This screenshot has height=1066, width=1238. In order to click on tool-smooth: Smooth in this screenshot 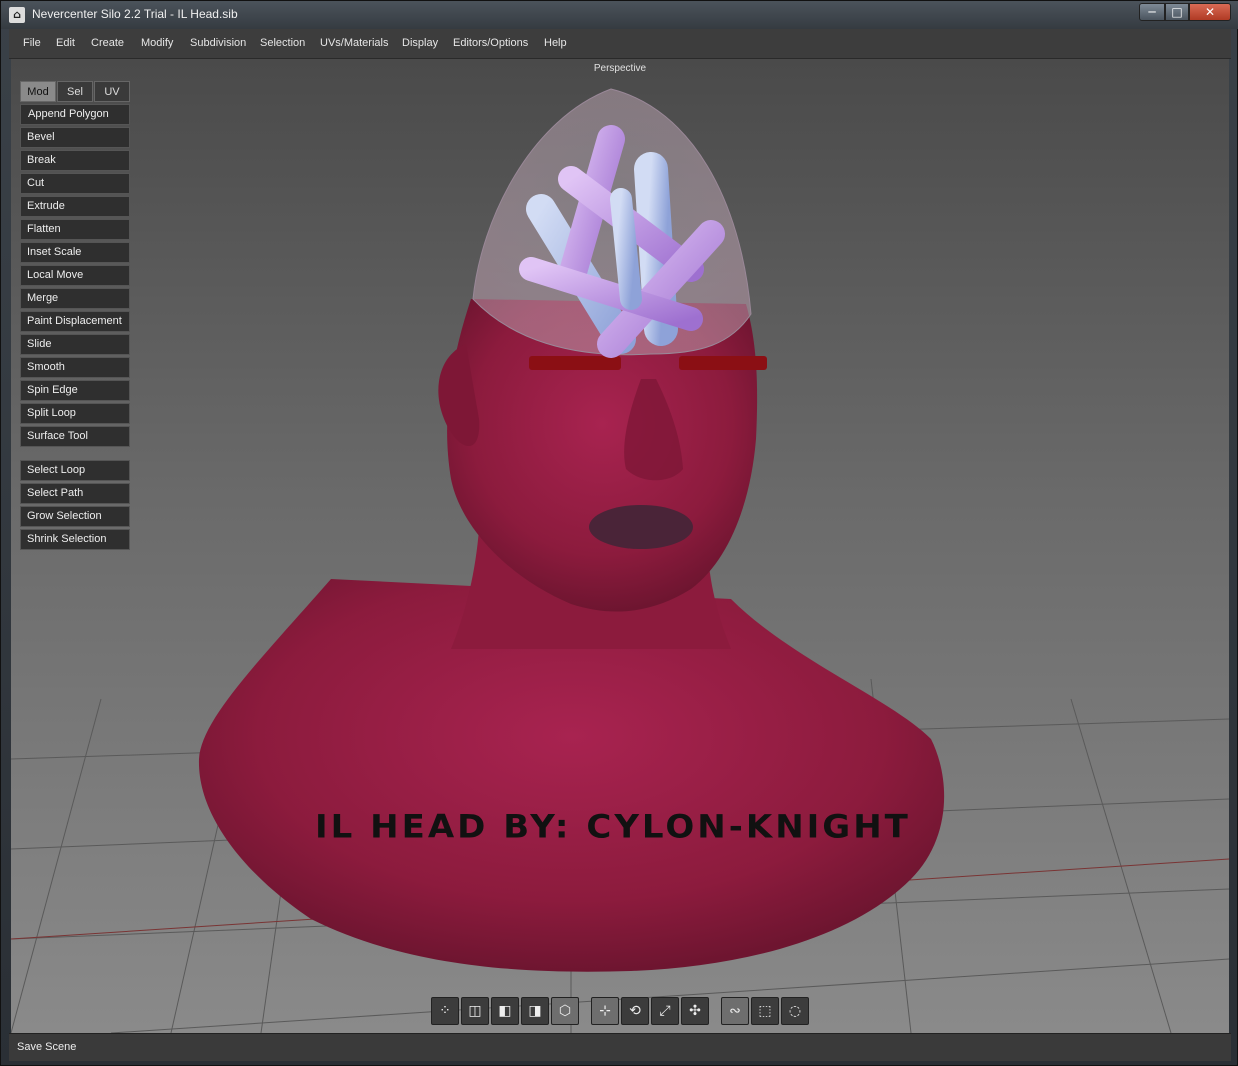, I will do `click(75, 367)`.